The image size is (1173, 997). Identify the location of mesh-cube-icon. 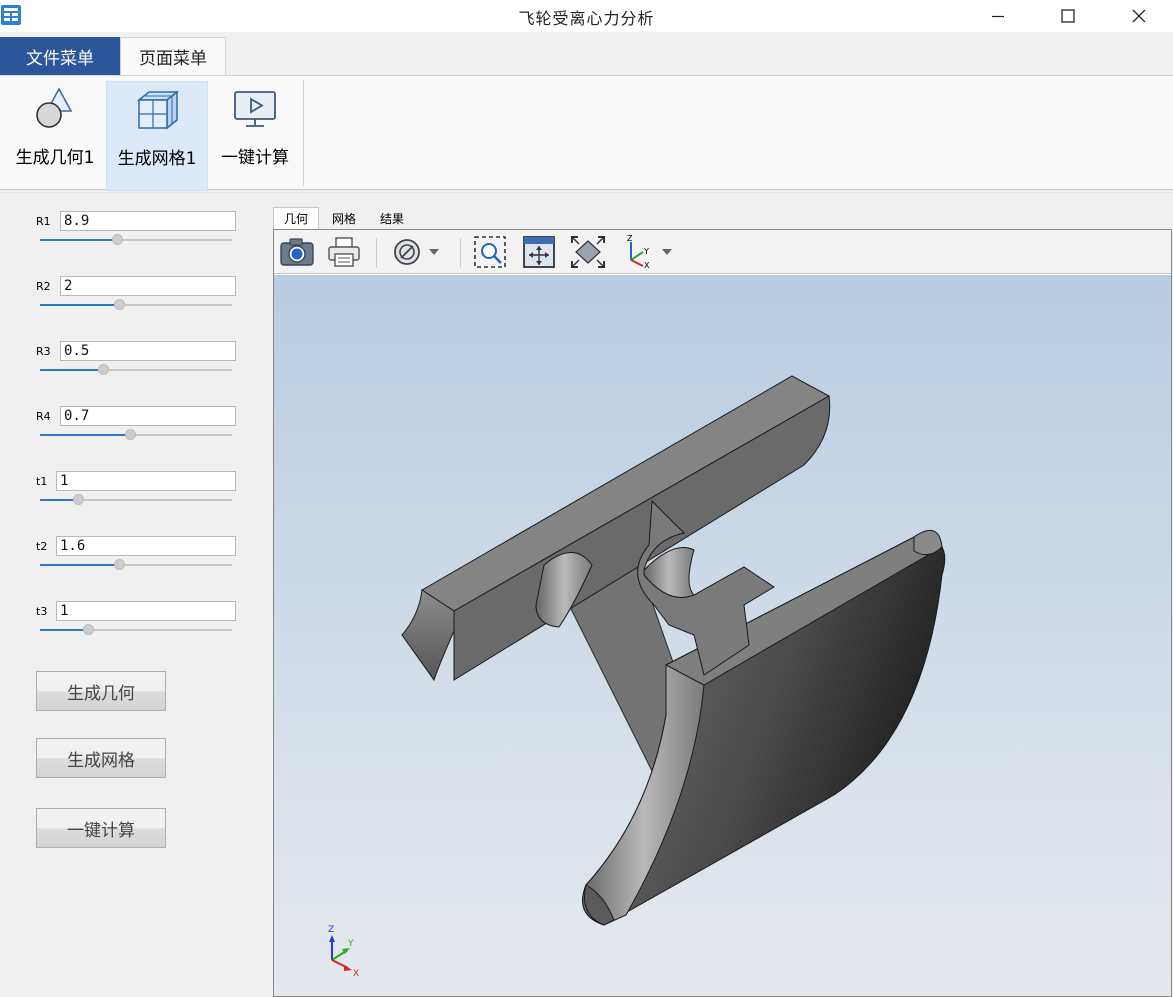
(158, 110).